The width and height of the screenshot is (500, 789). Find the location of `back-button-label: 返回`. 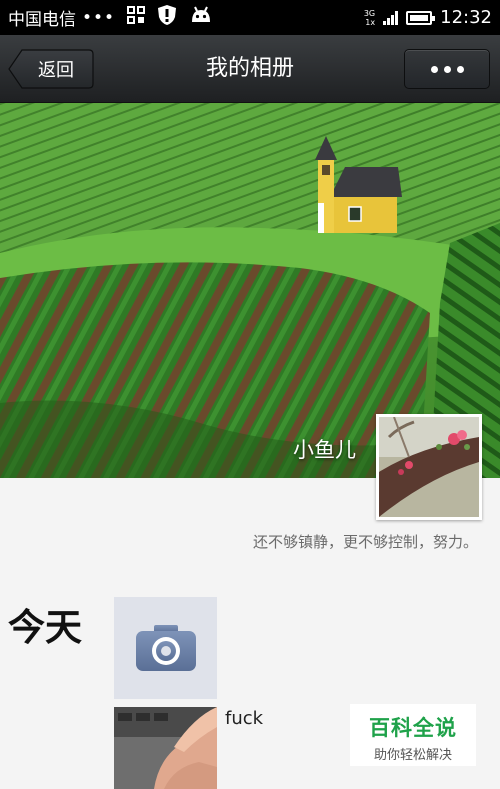

back-button-label: 返回 is located at coordinates (56, 70).